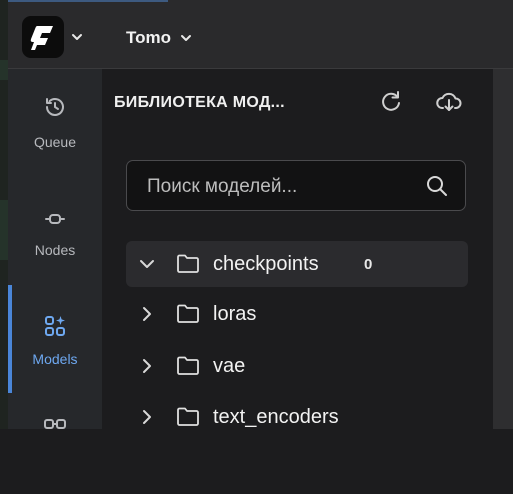 The height and width of the screenshot is (494, 513). I want to click on sidebar-item-nodes: Nodes, so click(55, 247).